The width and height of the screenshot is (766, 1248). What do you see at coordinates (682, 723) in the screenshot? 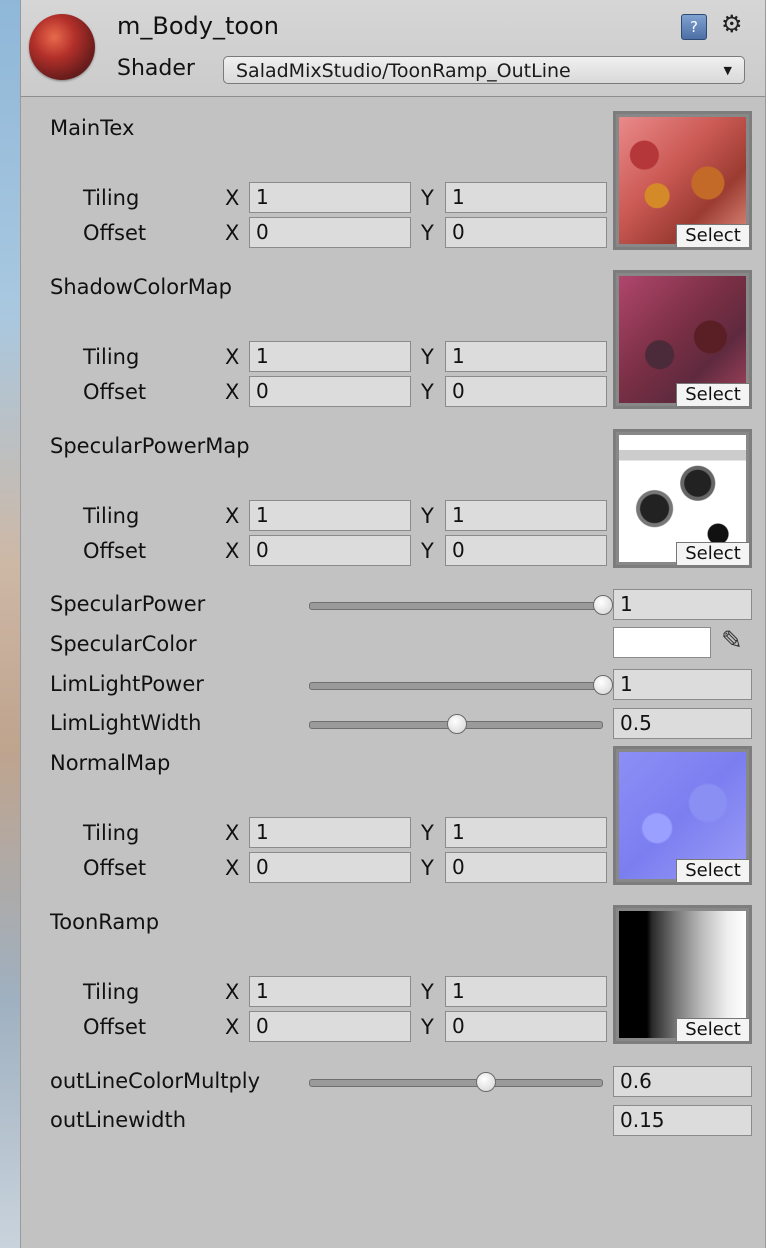
I see `lim-light-width-field: 0.5` at bounding box center [682, 723].